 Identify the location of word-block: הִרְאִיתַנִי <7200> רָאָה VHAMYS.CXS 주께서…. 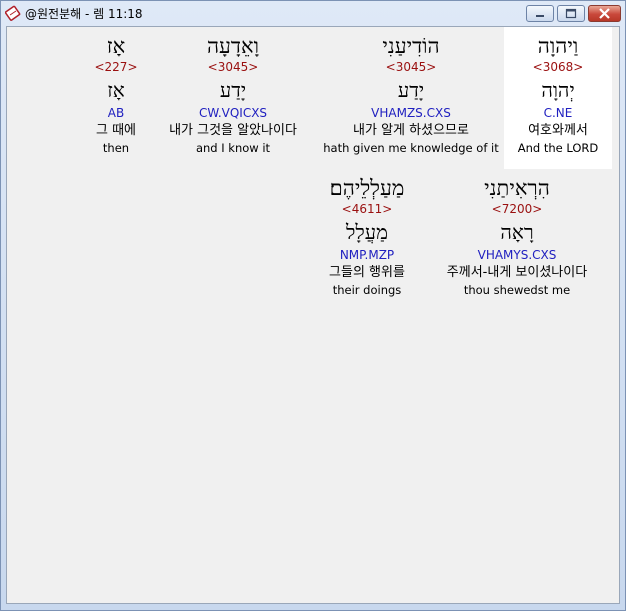
(517, 236).